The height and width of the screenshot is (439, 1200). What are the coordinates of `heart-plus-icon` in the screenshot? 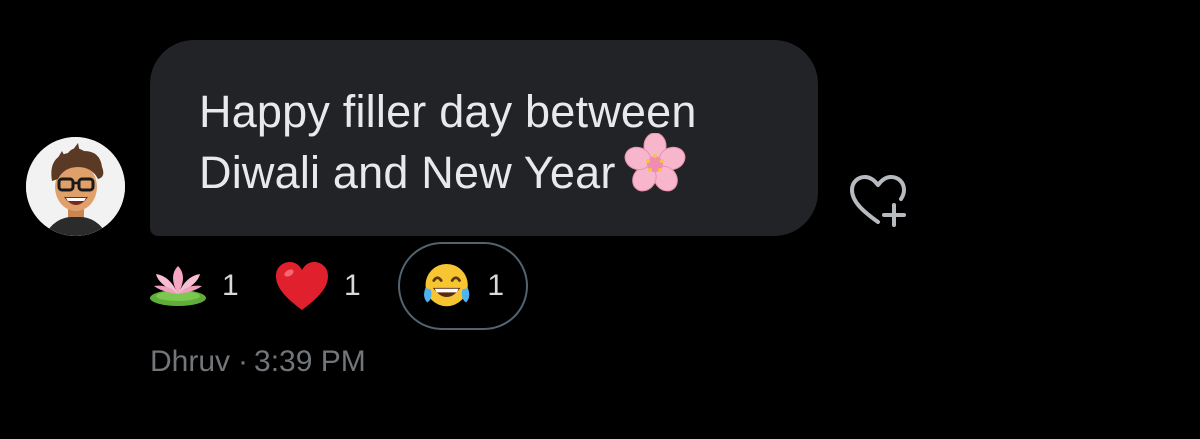 It's located at (878, 201).